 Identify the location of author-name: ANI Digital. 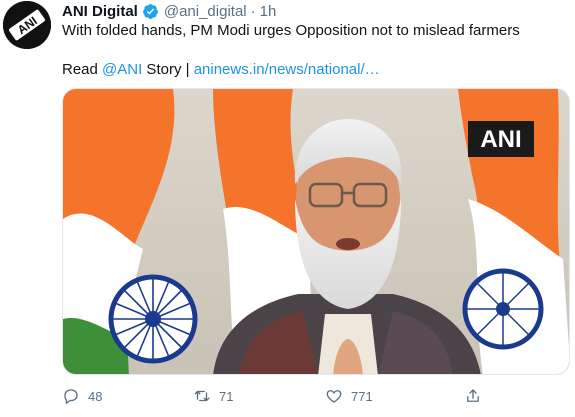
(100, 11).